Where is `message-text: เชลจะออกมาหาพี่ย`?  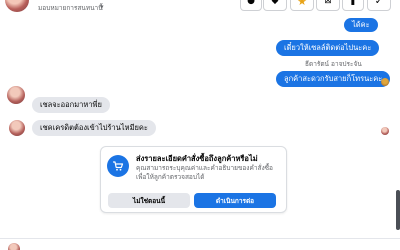 message-text: เชลจะออกมาหาพี่ย is located at coordinates (71, 104).